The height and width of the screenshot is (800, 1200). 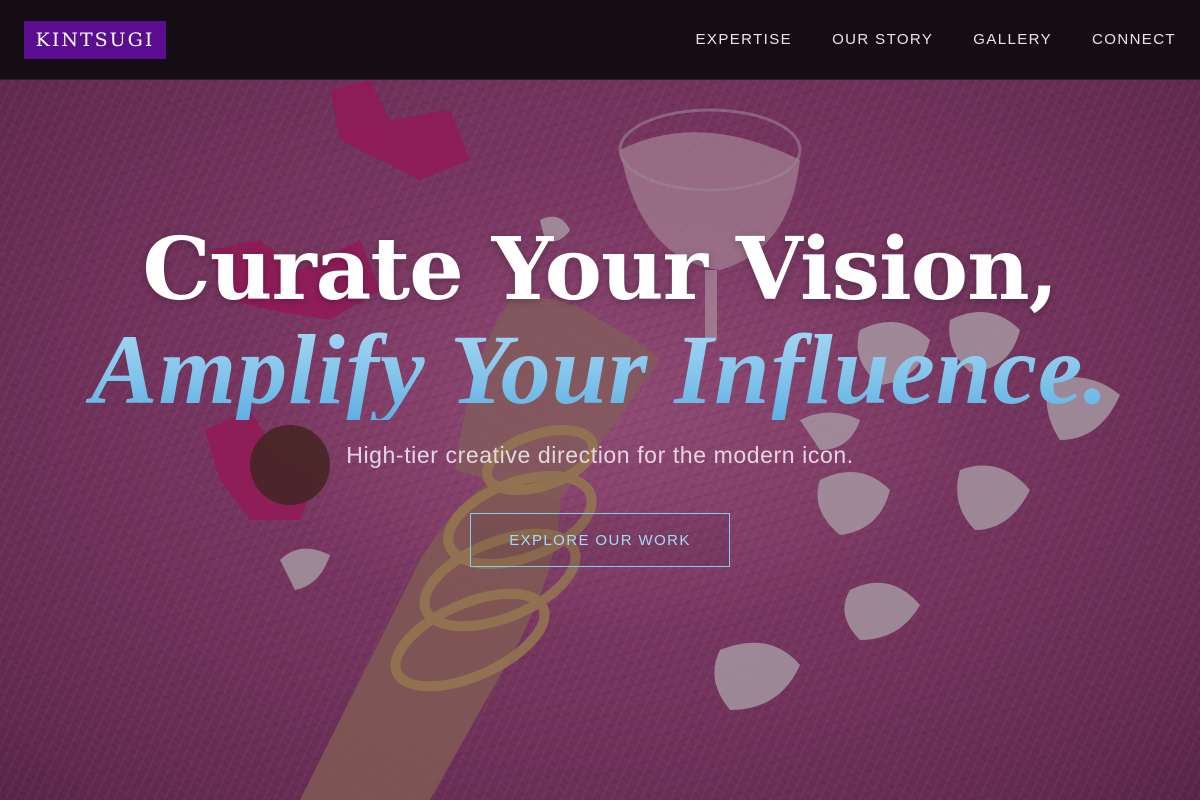 What do you see at coordinates (600, 540) in the screenshot?
I see `explore-our-work-button: EXPLORE OUR WORK` at bounding box center [600, 540].